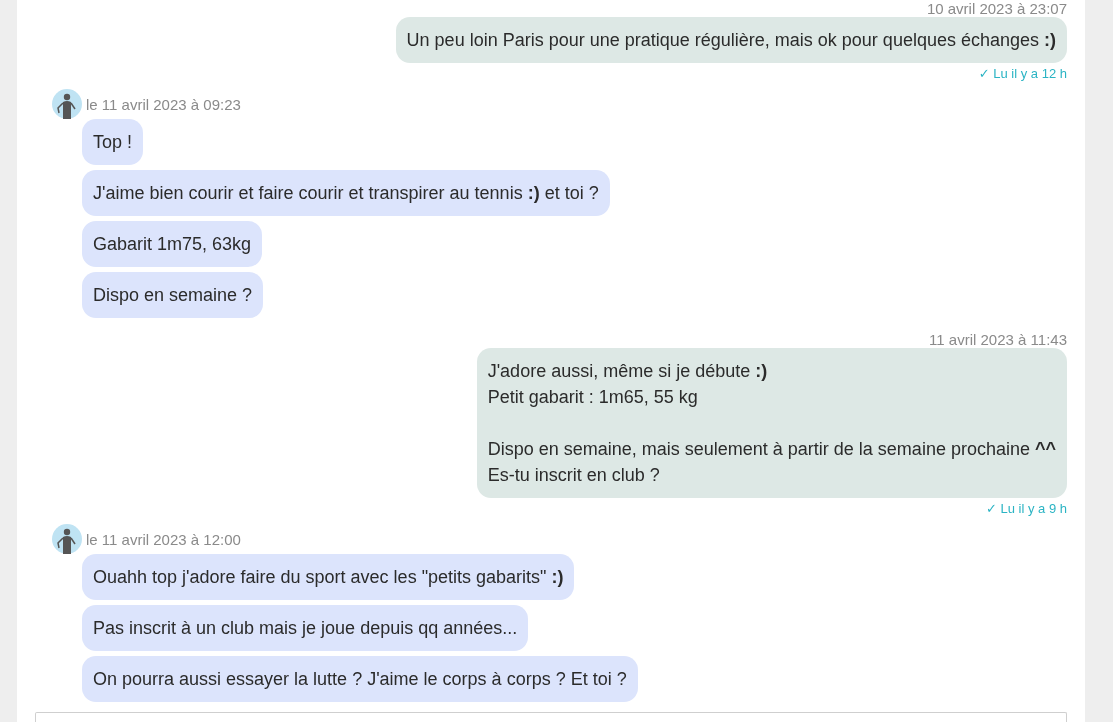 The image size is (1113, 722). What do you see at coordinates (346, 193) in the screenshot?
I see `message-bubble: J'aime bien courir et faire courir et transpirer au tennis :) et toi ?` at bounding box center [346, 193].